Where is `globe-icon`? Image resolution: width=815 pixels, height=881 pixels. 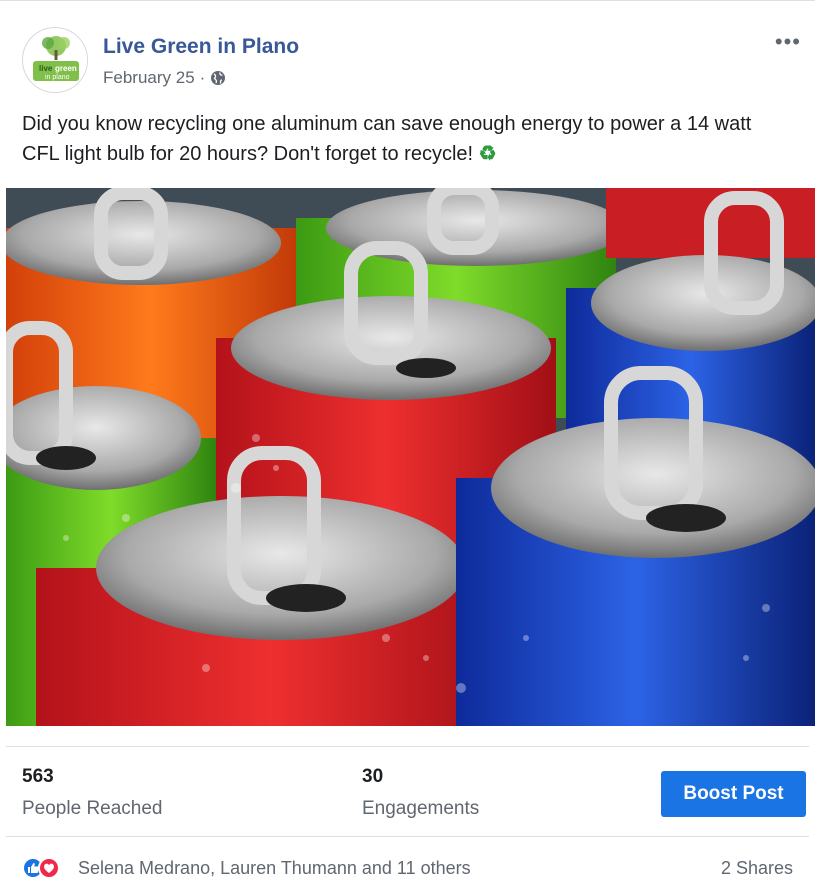
globe-icon is located at coordinates (218, 78).